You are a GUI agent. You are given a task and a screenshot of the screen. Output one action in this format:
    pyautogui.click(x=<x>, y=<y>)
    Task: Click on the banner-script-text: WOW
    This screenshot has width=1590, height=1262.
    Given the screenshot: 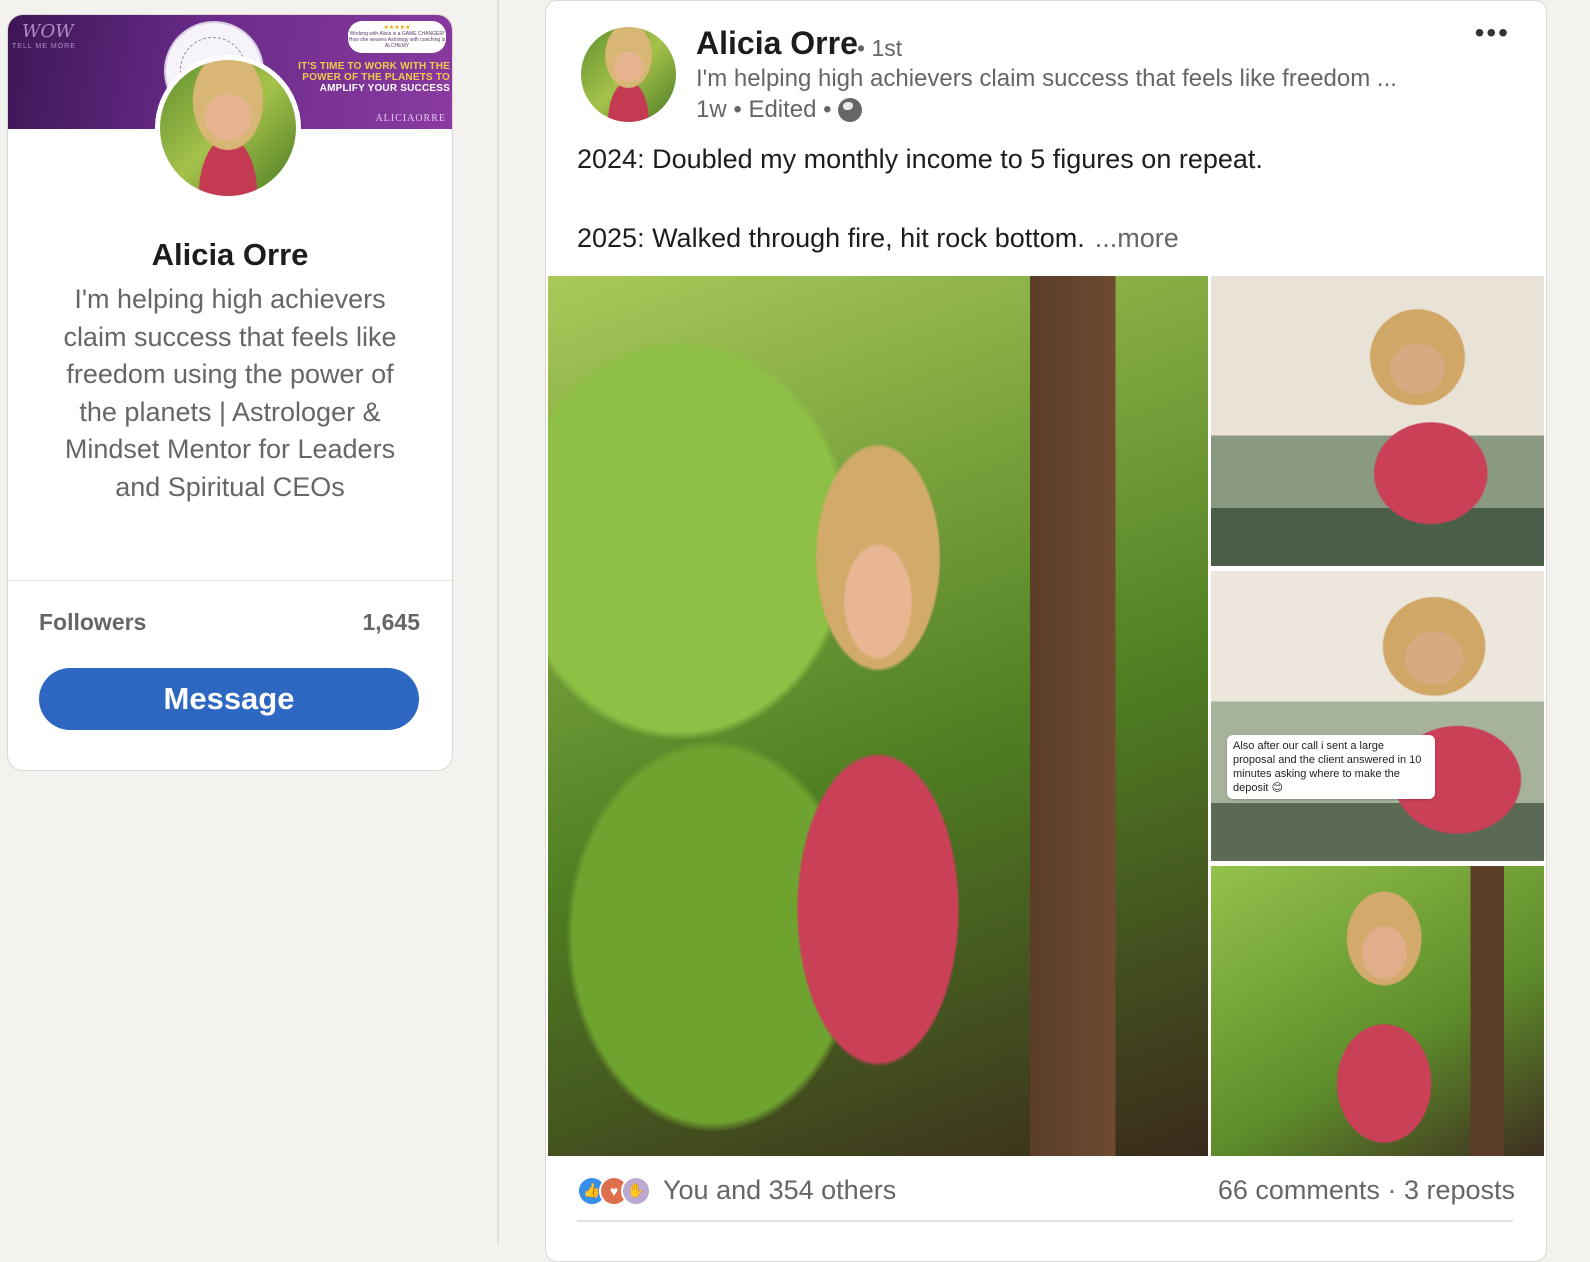 What is the action you would take?
    pyautogui.click(x=48, y=31)
    